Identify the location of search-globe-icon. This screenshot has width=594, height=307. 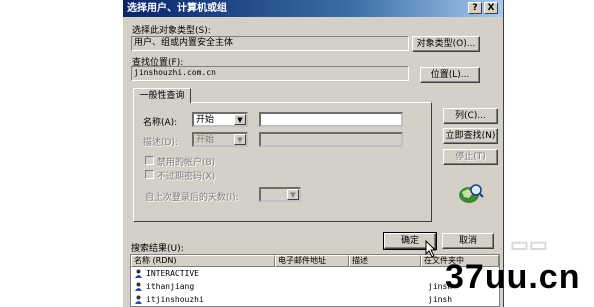
(471, 193).